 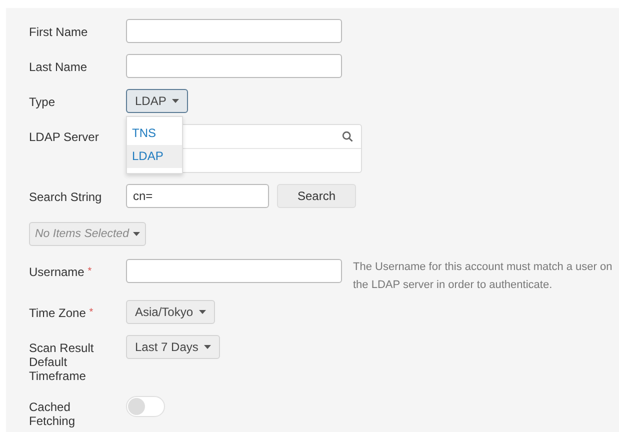 I want to click on field-label: Type, so click(x=42, y=102).